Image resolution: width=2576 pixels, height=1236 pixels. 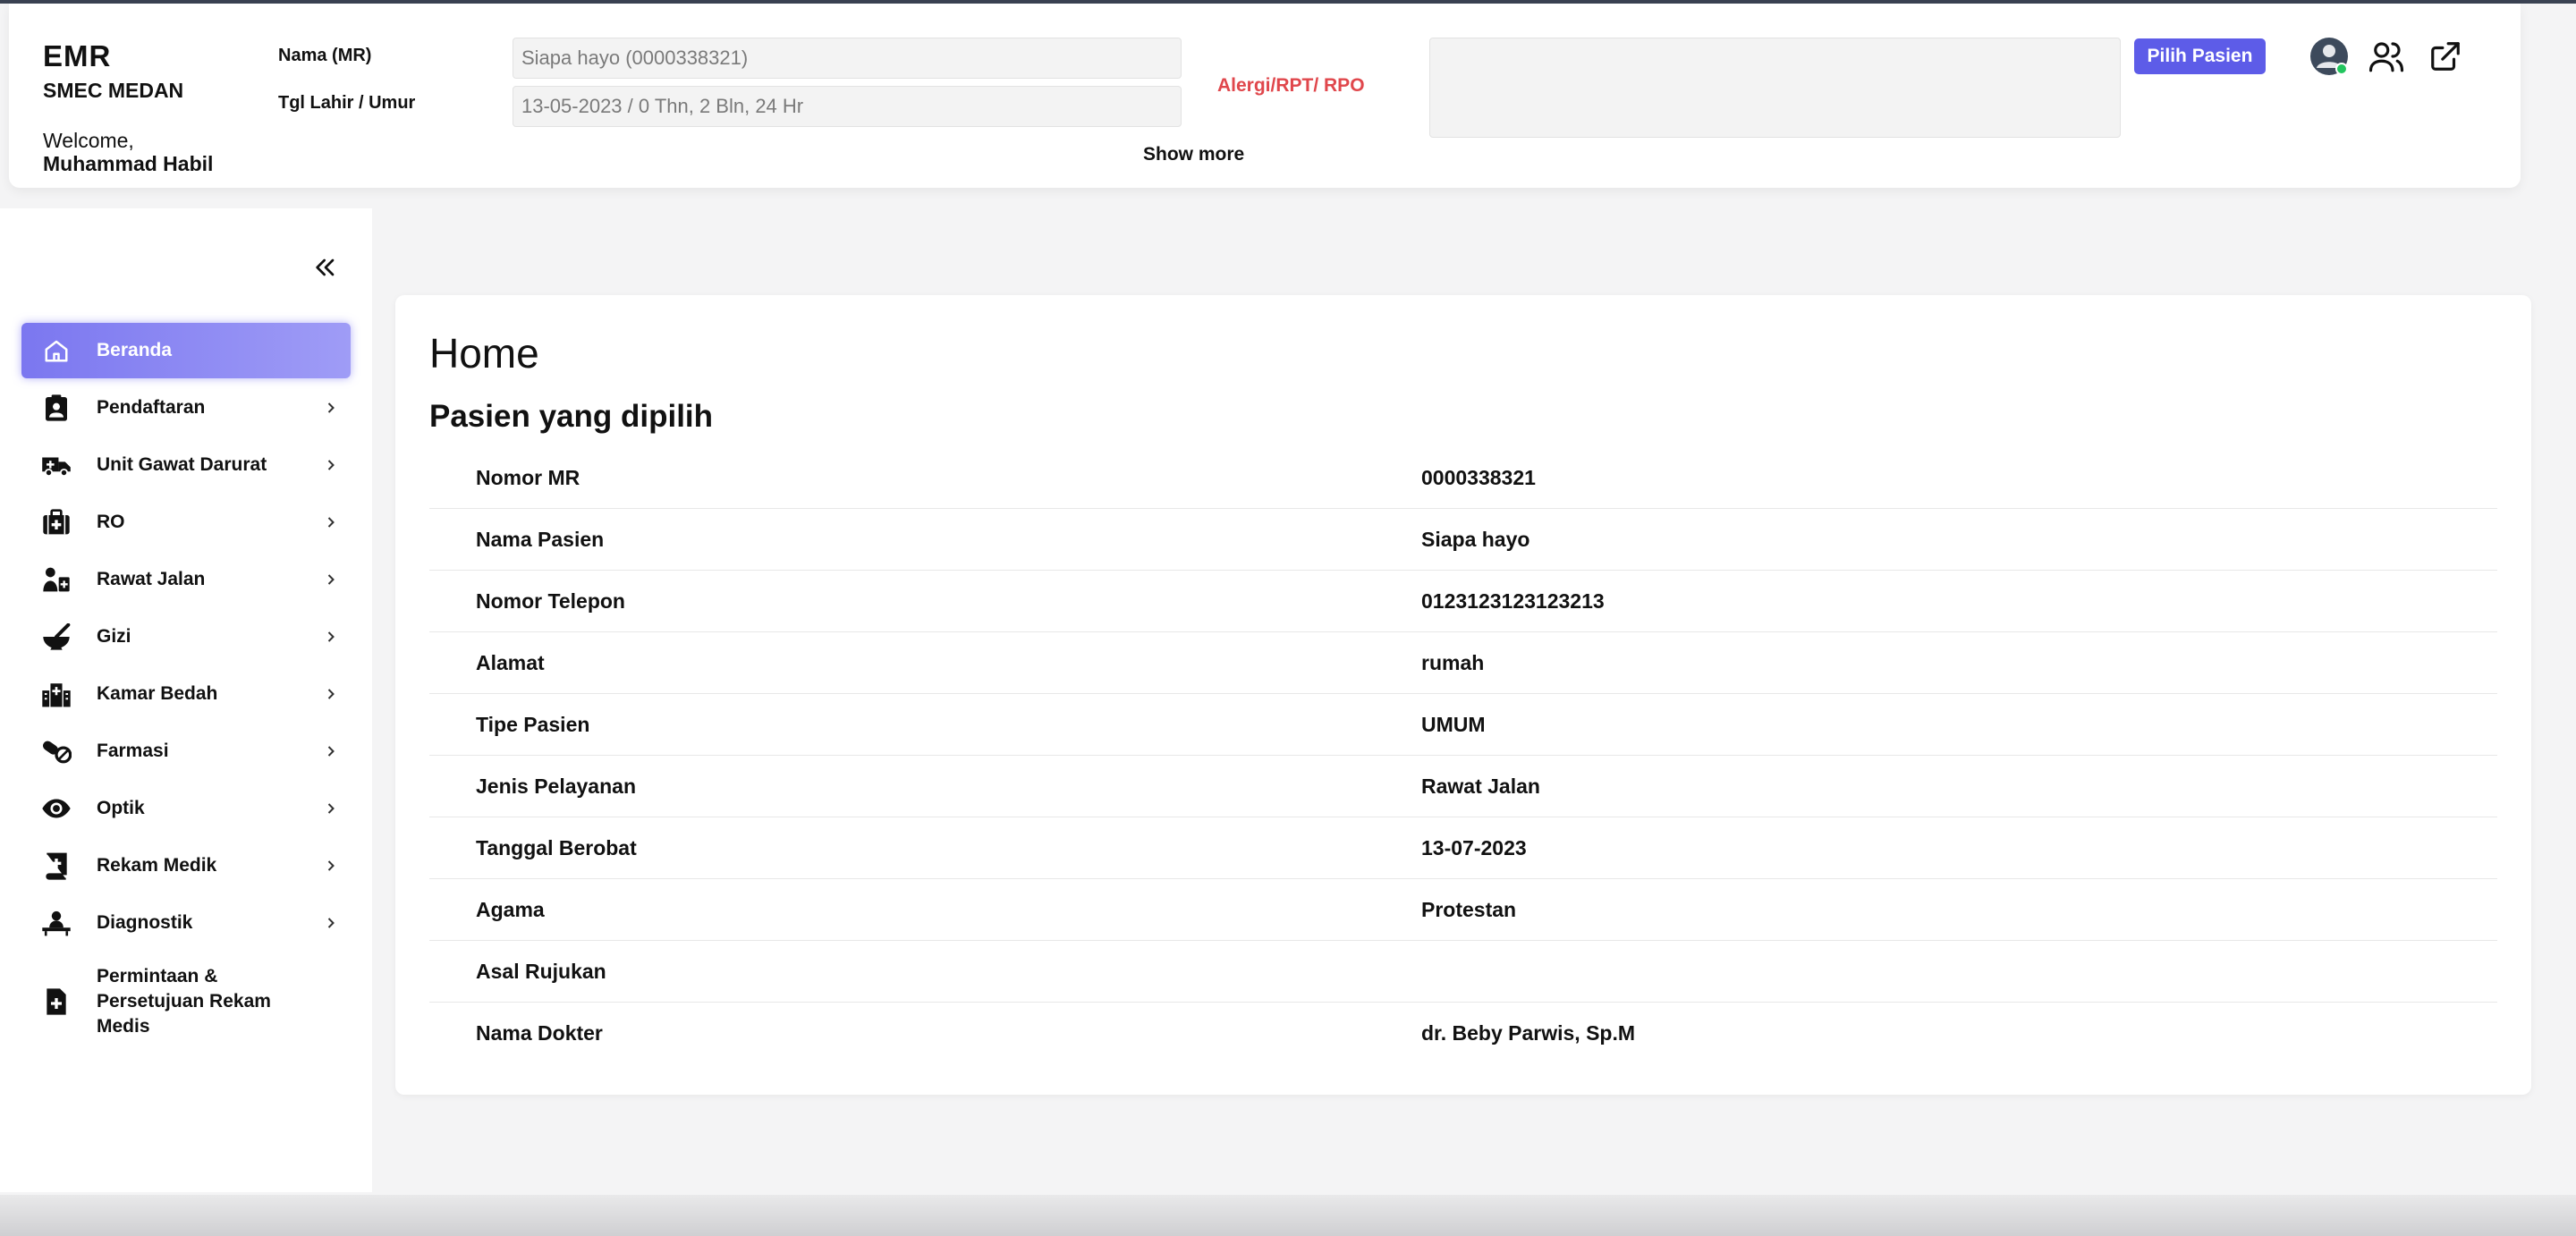 I want to click on sidebar-item-optik: Optik, so click(x=186, y=809).